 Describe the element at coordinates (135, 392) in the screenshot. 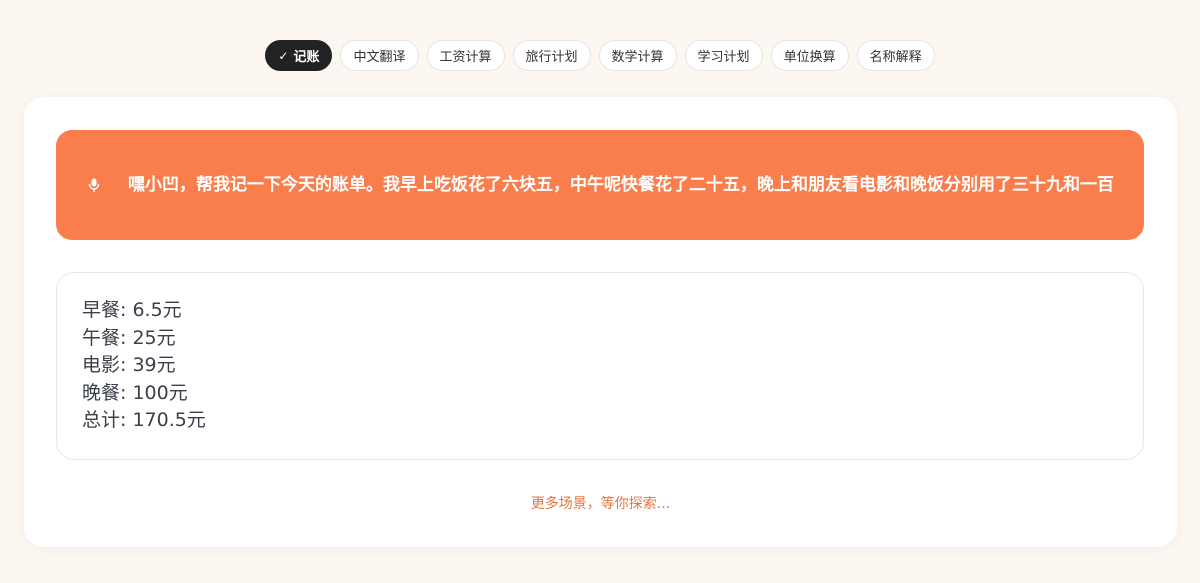

I see `result-line-dinner: 晚餐: 100元` at that location.